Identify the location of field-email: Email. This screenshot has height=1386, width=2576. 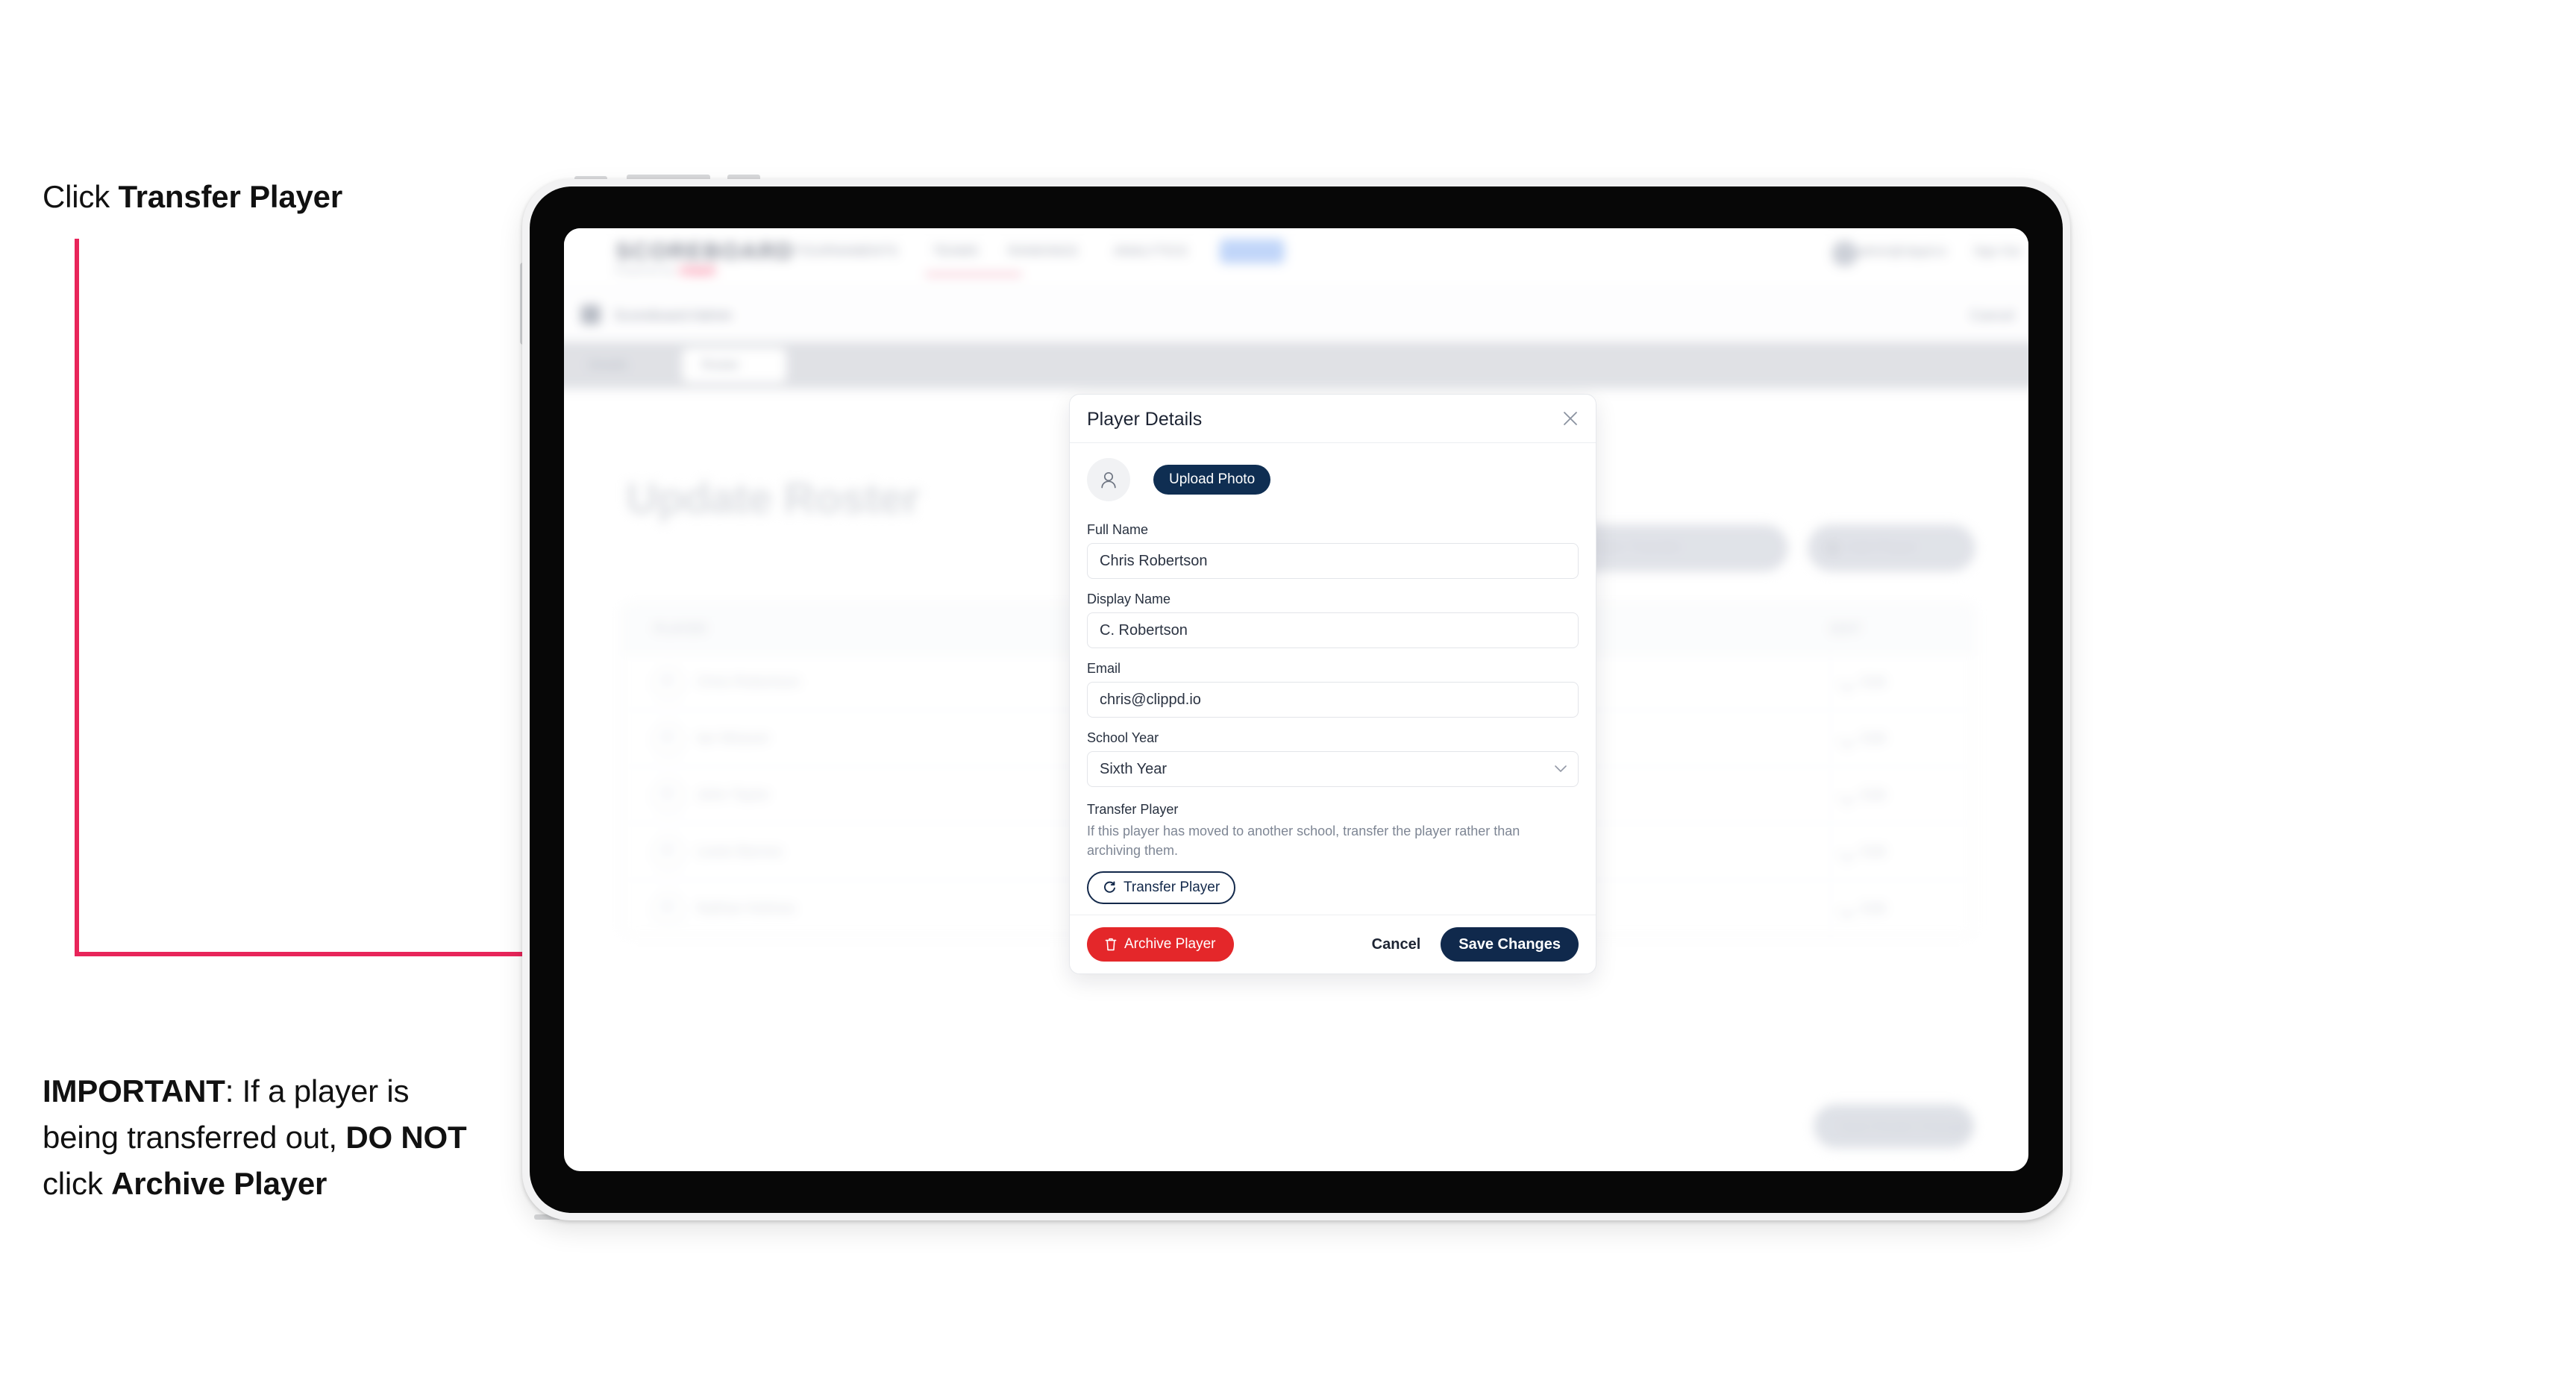
(1333, 689).